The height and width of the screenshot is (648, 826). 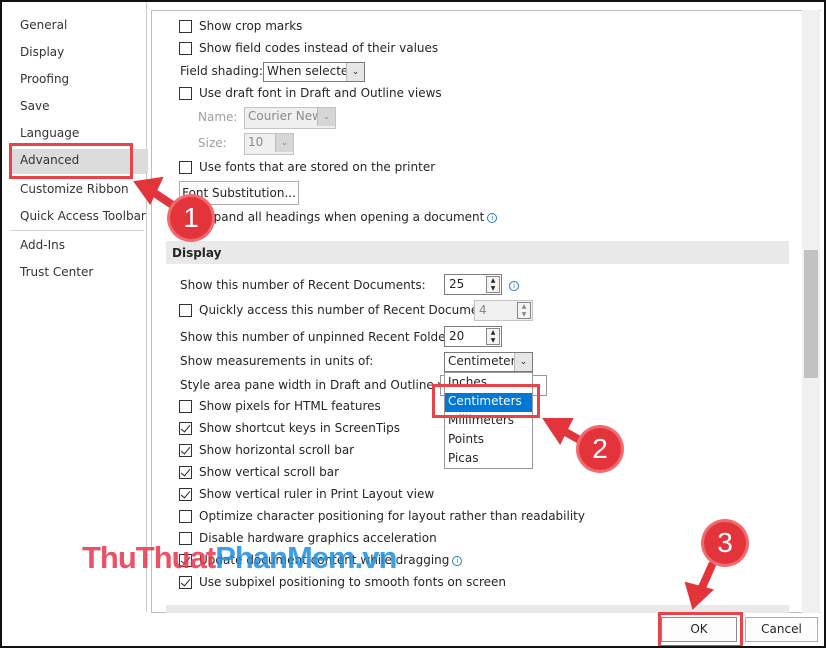 What do you see at coordinates (191, 218) in the screenshot?
I see `step-marker-1: 1` at bounding box center [191, 218].